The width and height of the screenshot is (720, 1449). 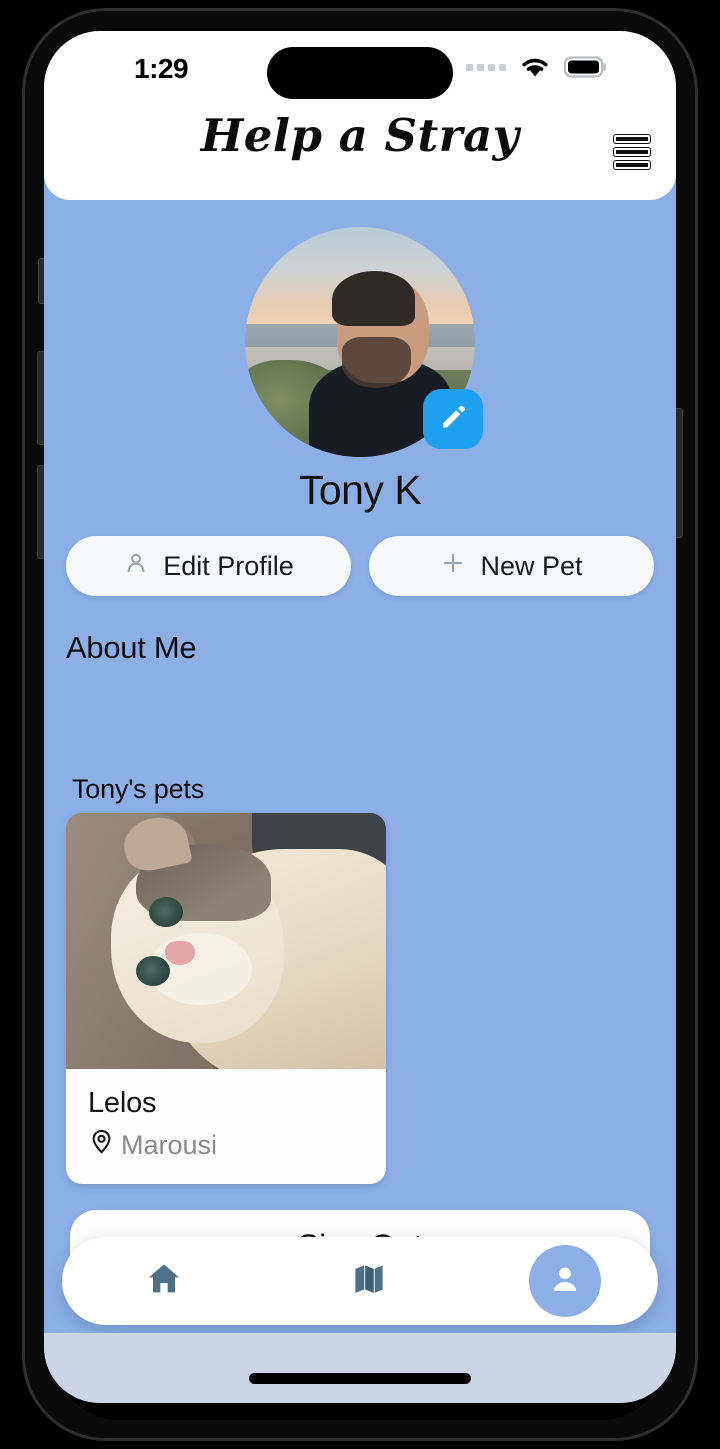 I want to click on home-indicator, so click(x=360, y=1378).